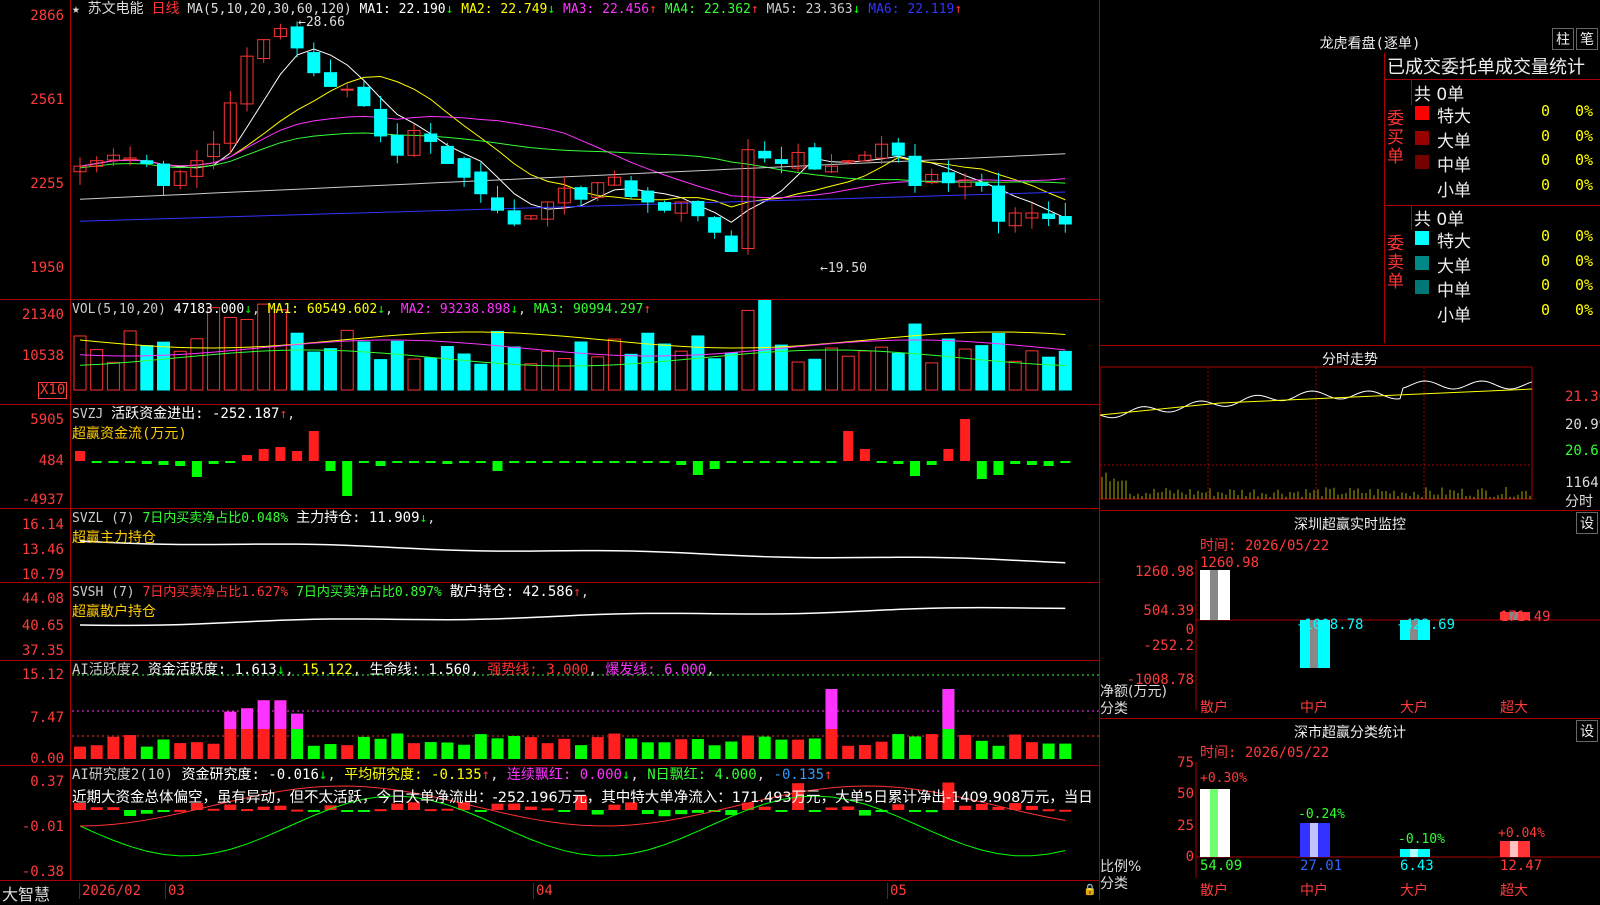 Image resolution: width=1600 pixels, height=905 pixels. Describe the element at coordinates (1454, 117) in the screenshot. I see `lhb-name: 特大` at that location.